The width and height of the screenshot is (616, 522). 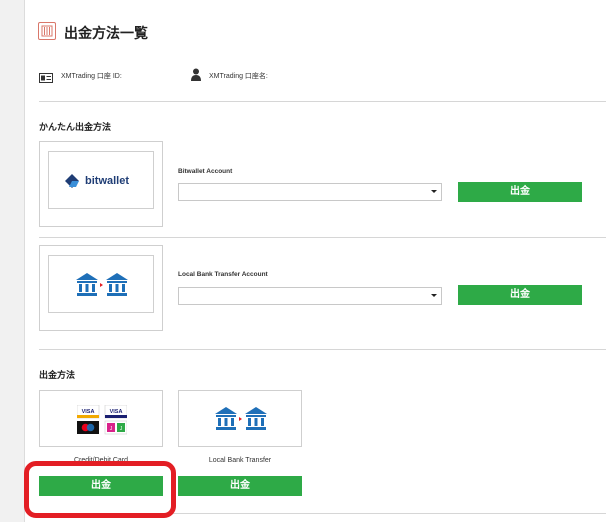 I want to click on local-bank-logo-card, so click(x=101, y=288).